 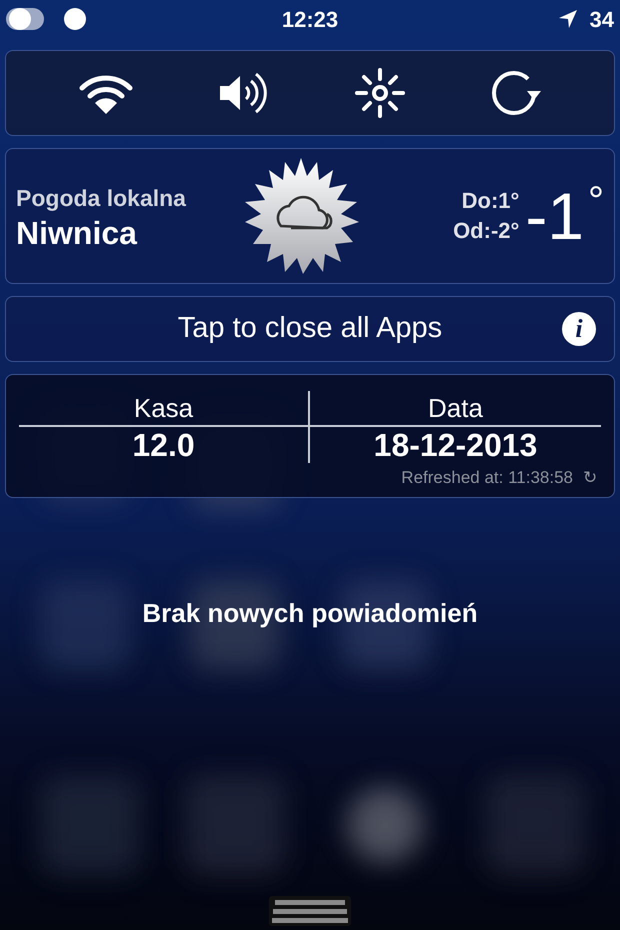 I want to click on city-name: Niwnica, so click(x=77, y=233).